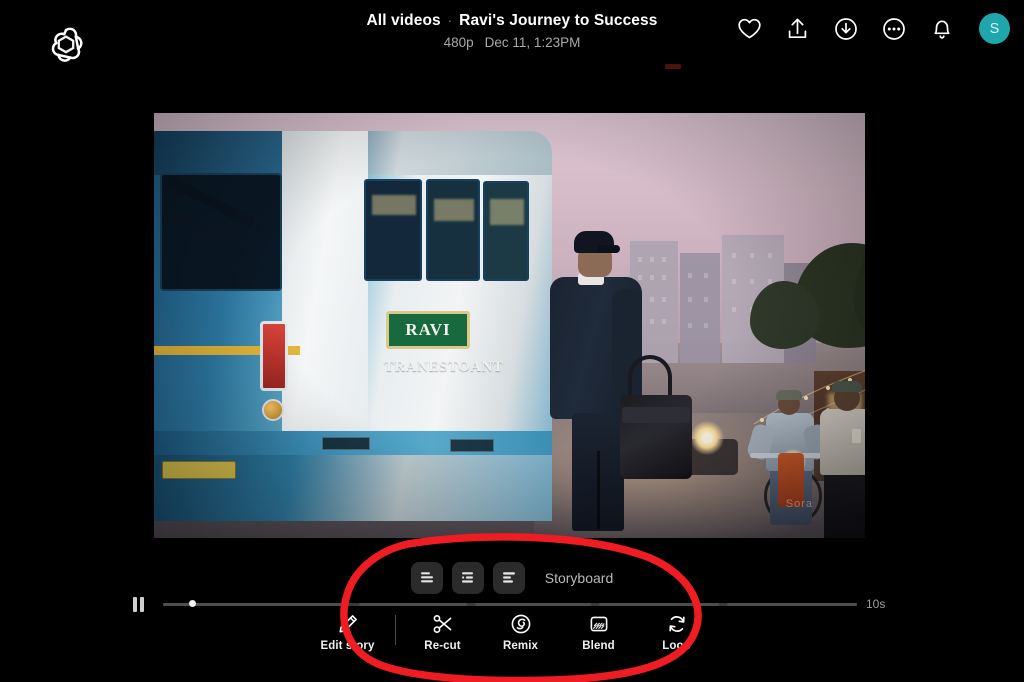  I want to click on share-icon, so click(797, 28).